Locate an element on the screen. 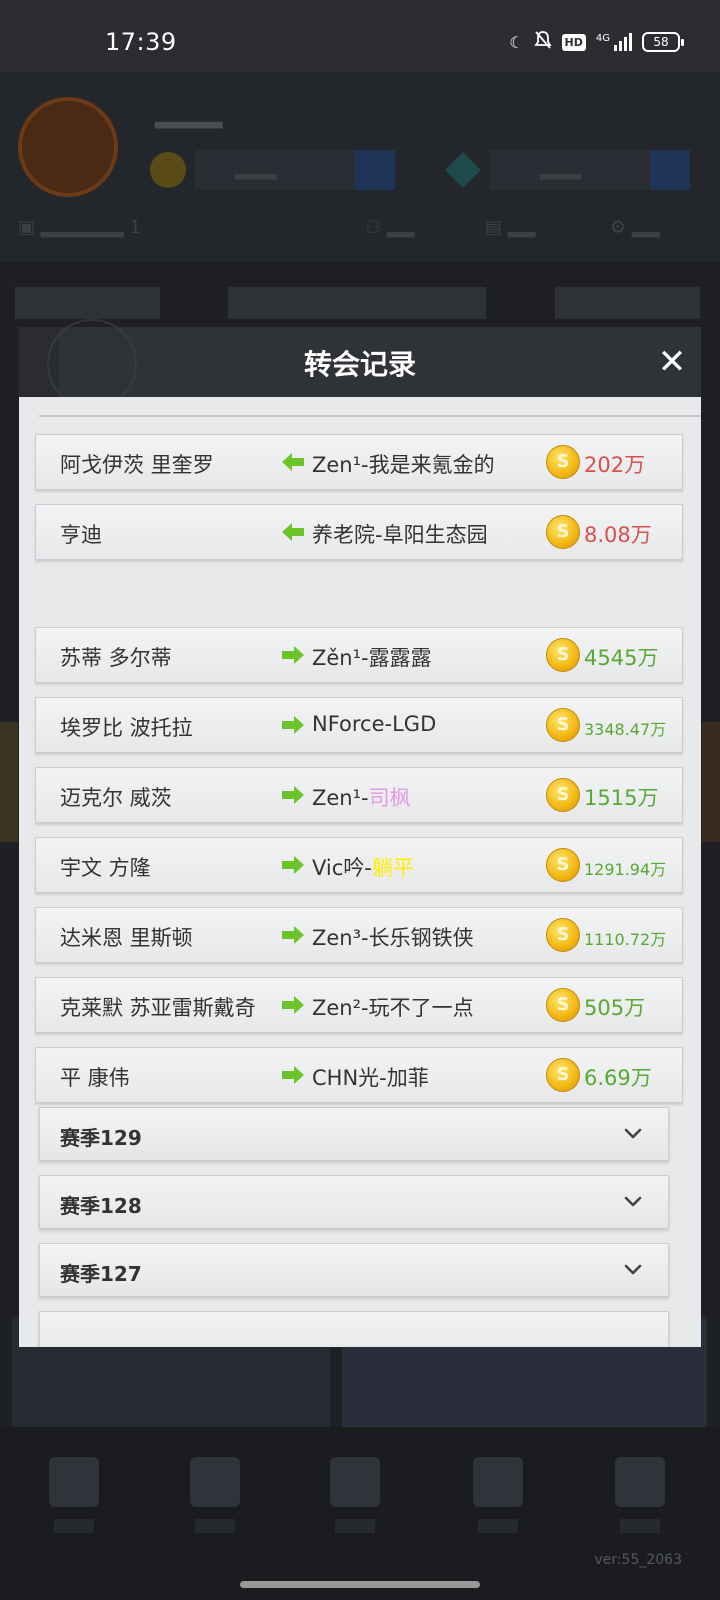 This screenshot has height=1600, width=720. team-name-text: Zěn¹-露露露 is located at coordinates (372, 658).